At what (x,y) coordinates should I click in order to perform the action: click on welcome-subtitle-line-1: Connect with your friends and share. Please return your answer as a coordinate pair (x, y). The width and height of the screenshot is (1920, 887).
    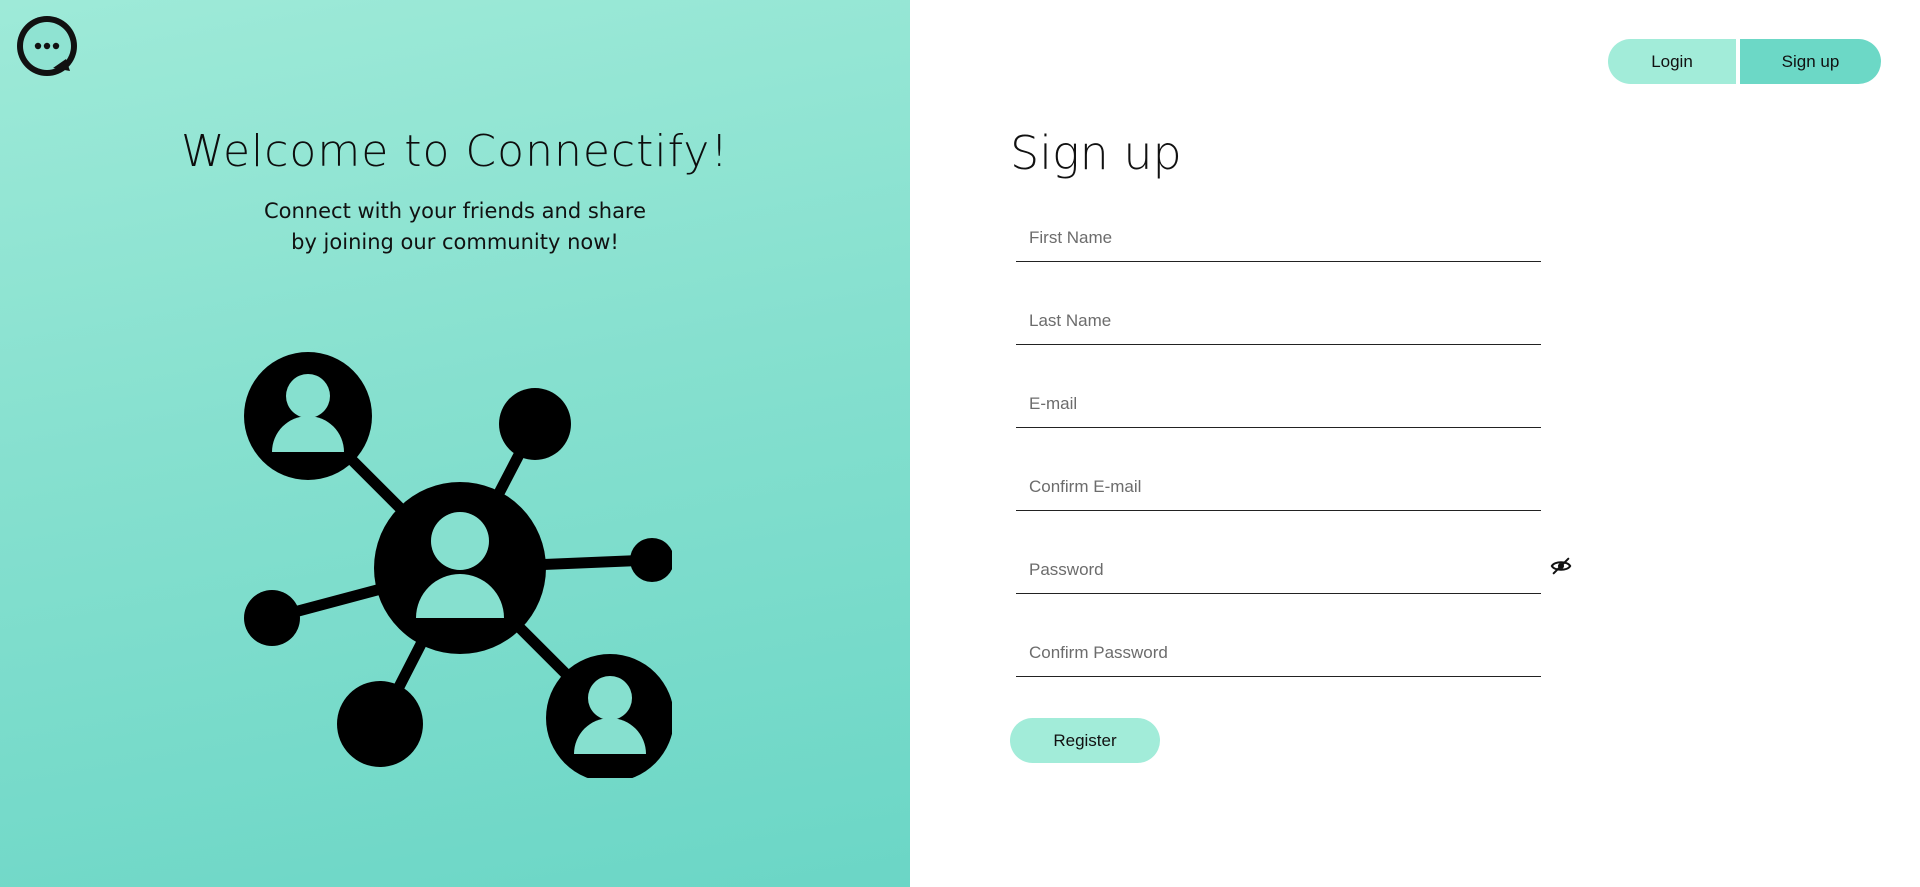
    Looking at the image, I should click on (455, 211).